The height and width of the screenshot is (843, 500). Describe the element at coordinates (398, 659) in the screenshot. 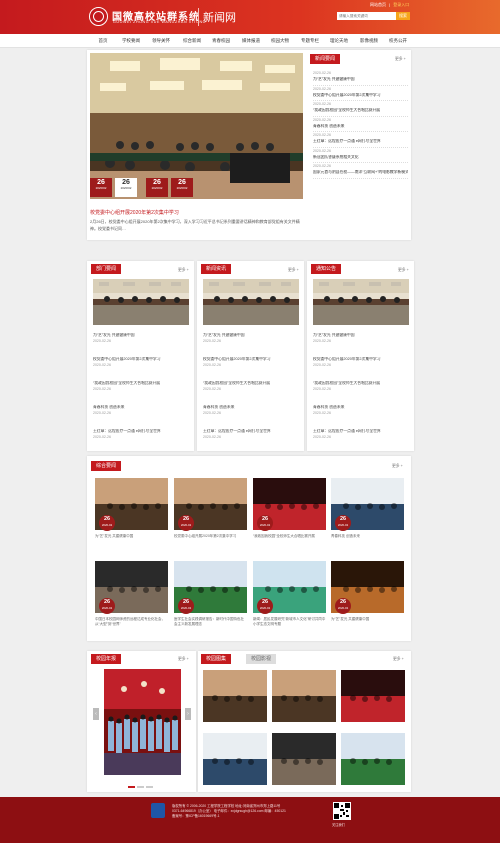

I see `gallery-more-link: 更多 +` at that location.